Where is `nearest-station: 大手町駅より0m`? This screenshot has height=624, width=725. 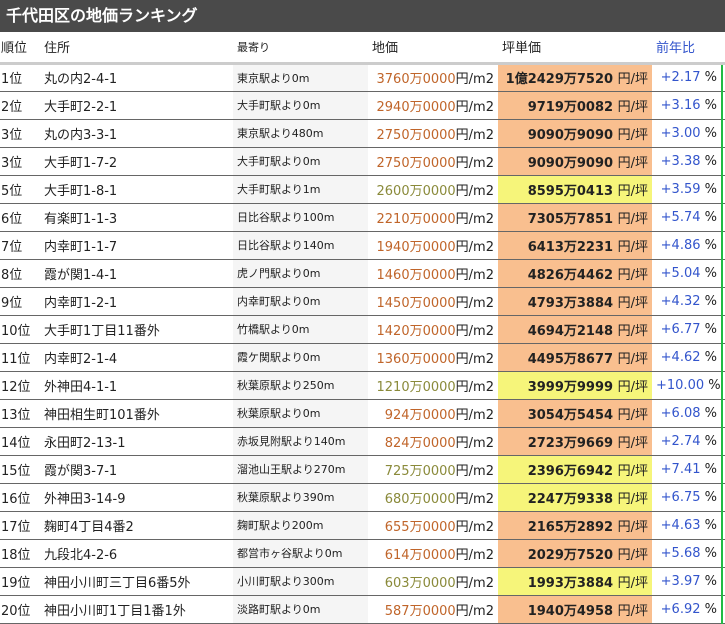
nearest-station: 大手町駅より0m is located at coordinates (300, 105).